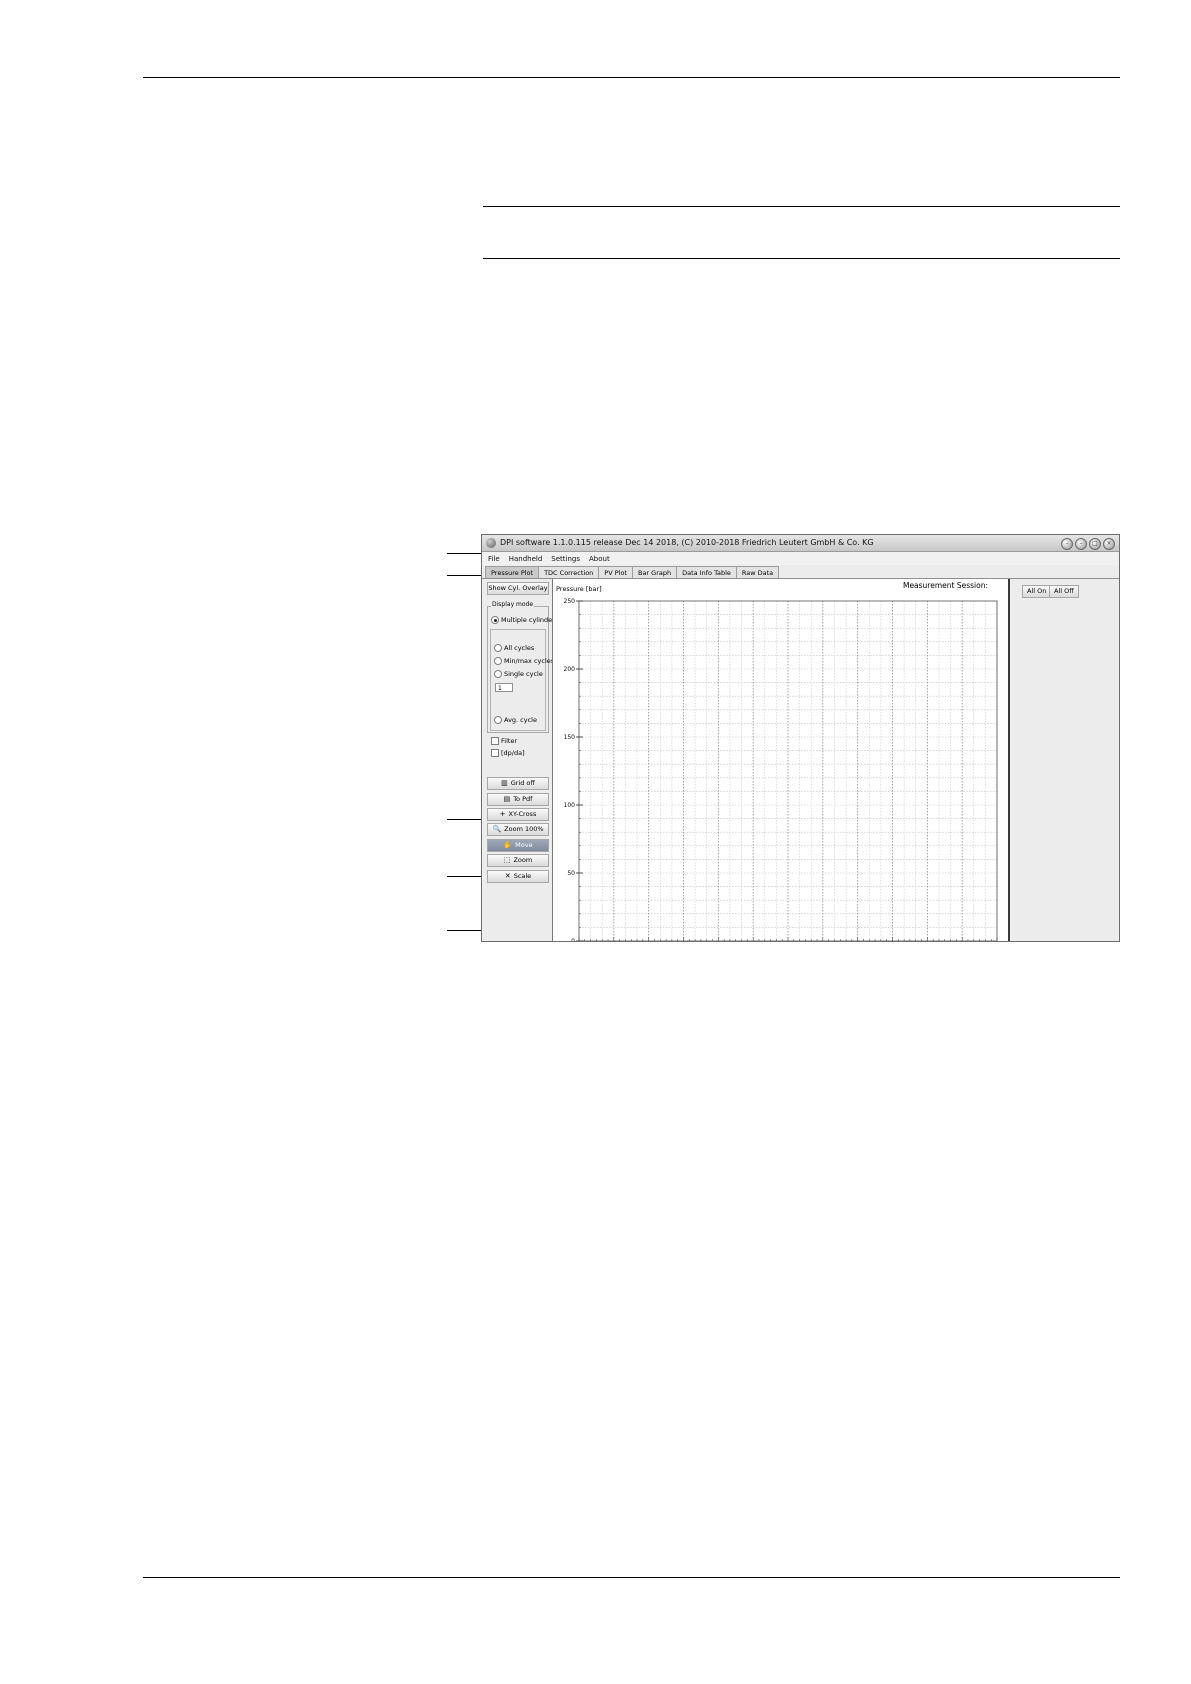  Describe the element at coordinates (465, 553) in the screenshot. I see `callout-line-menu` at that location.